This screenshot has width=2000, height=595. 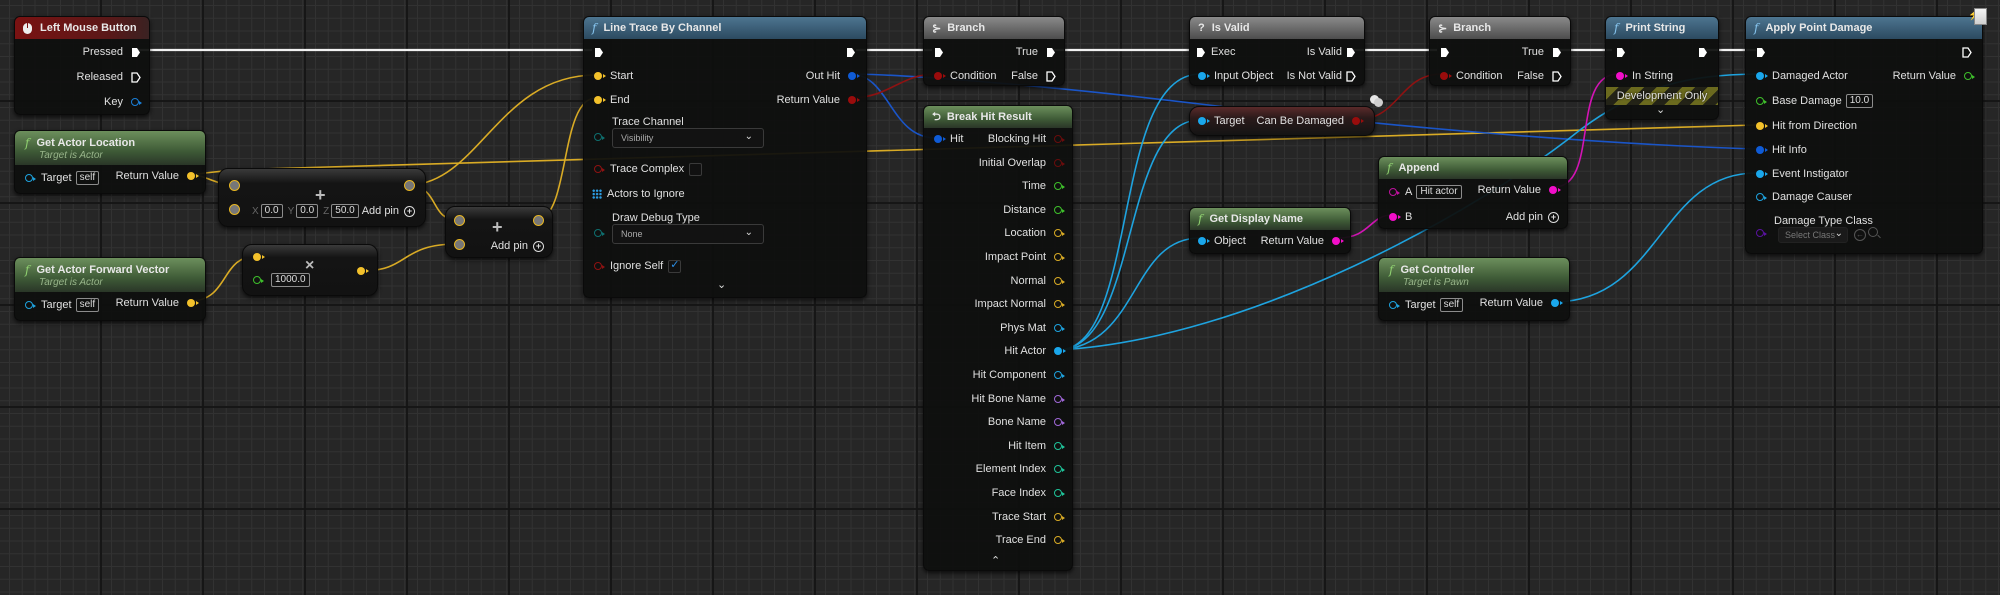 What do you see at coordinates (599, 137) in the screenshot?
I see `enum-pin-icon` at bounding box center [599, 137].